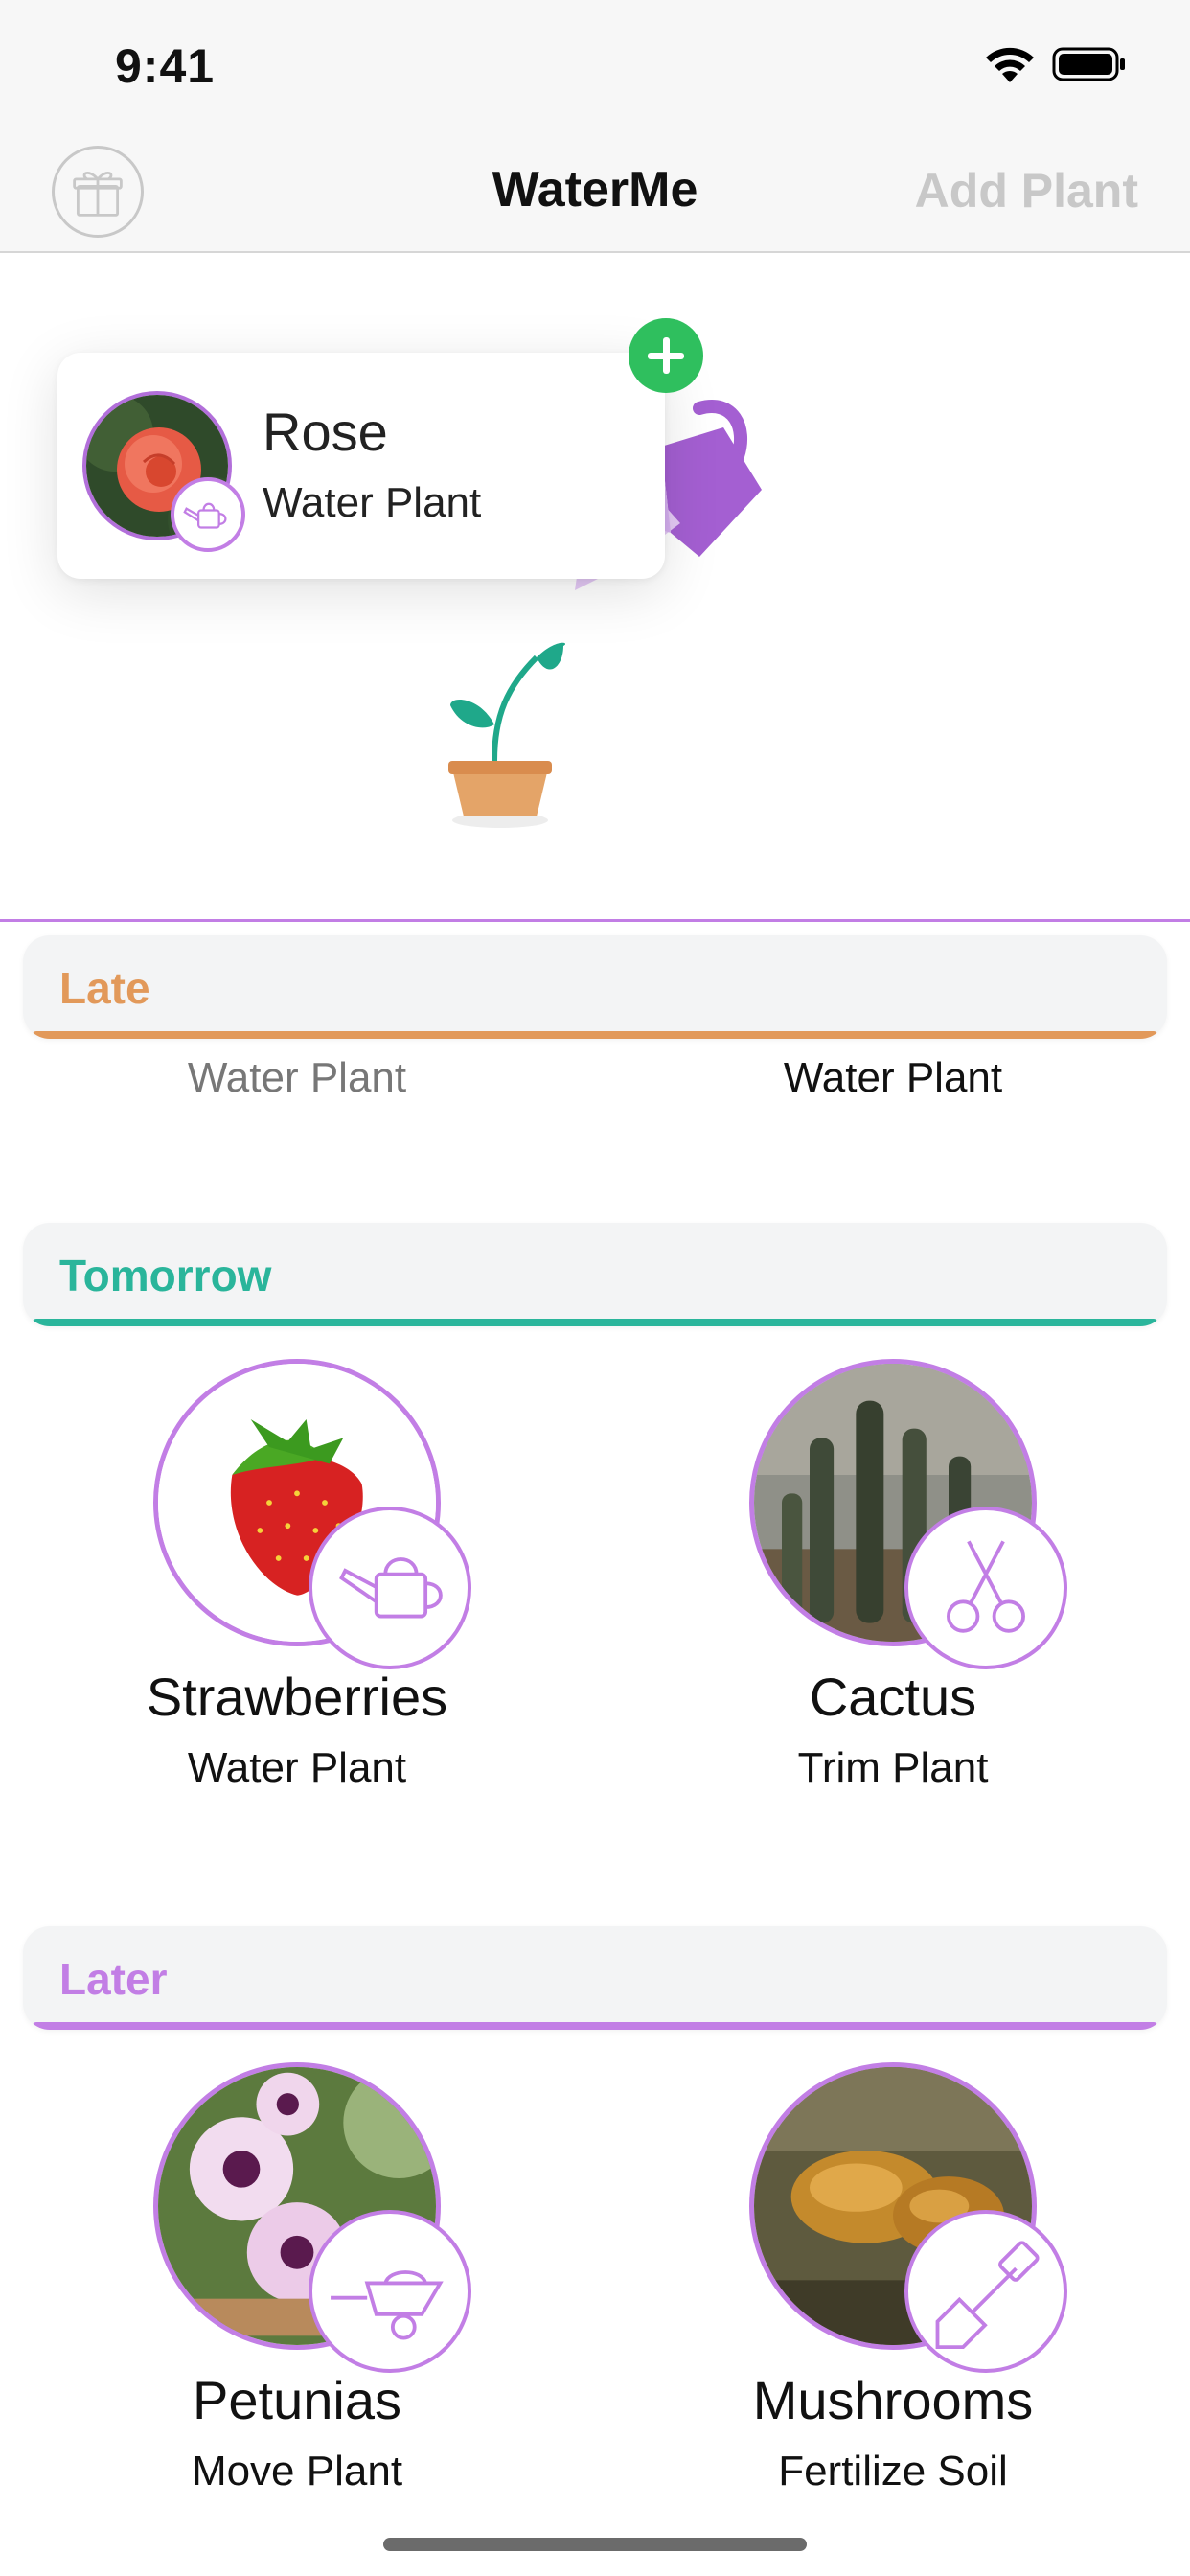 The height and width of the screenshot is (2576, 1190). What do you see at coordinates (166, 1275) in the screenshot?
I see `section-label: Tomorrow` at bounding box center [166, 1275].